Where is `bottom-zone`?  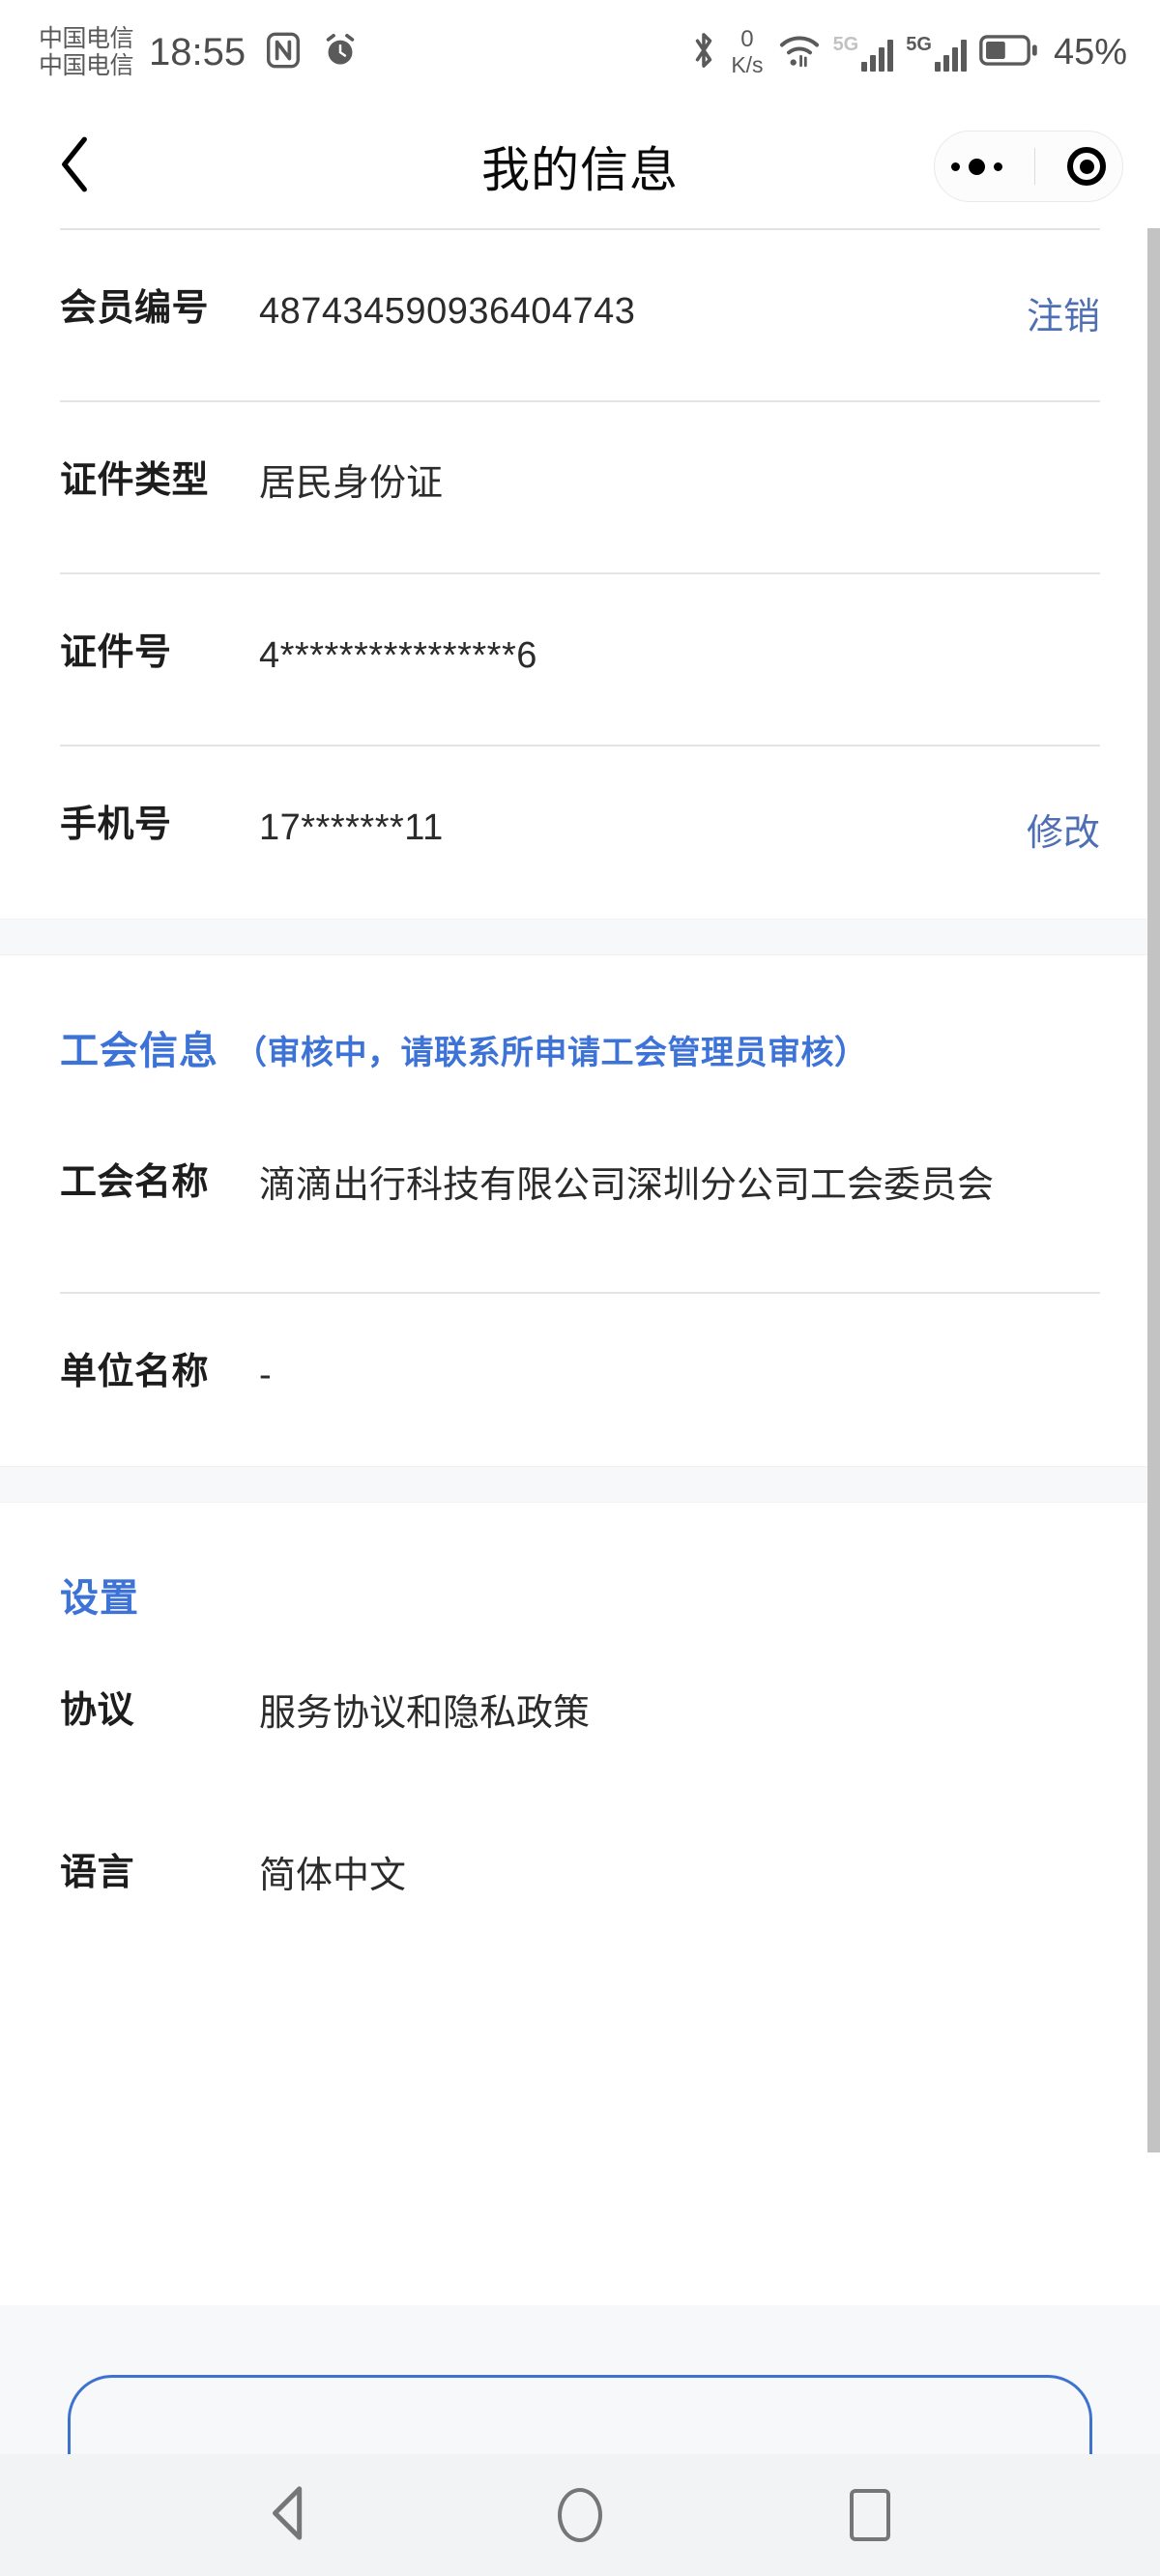 bottom-zone is located at coordinates (580, 2440).